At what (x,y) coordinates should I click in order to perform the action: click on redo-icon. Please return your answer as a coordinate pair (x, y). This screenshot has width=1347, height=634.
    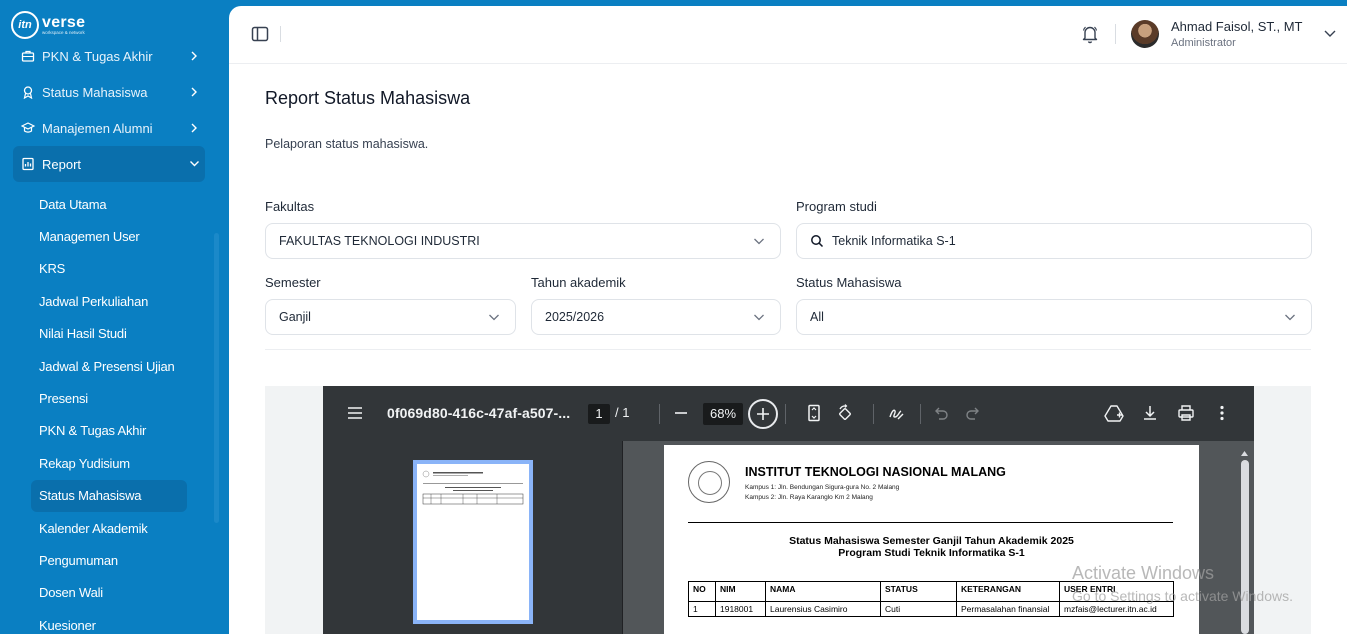
    Looking at the image, I should click on (973, 413).